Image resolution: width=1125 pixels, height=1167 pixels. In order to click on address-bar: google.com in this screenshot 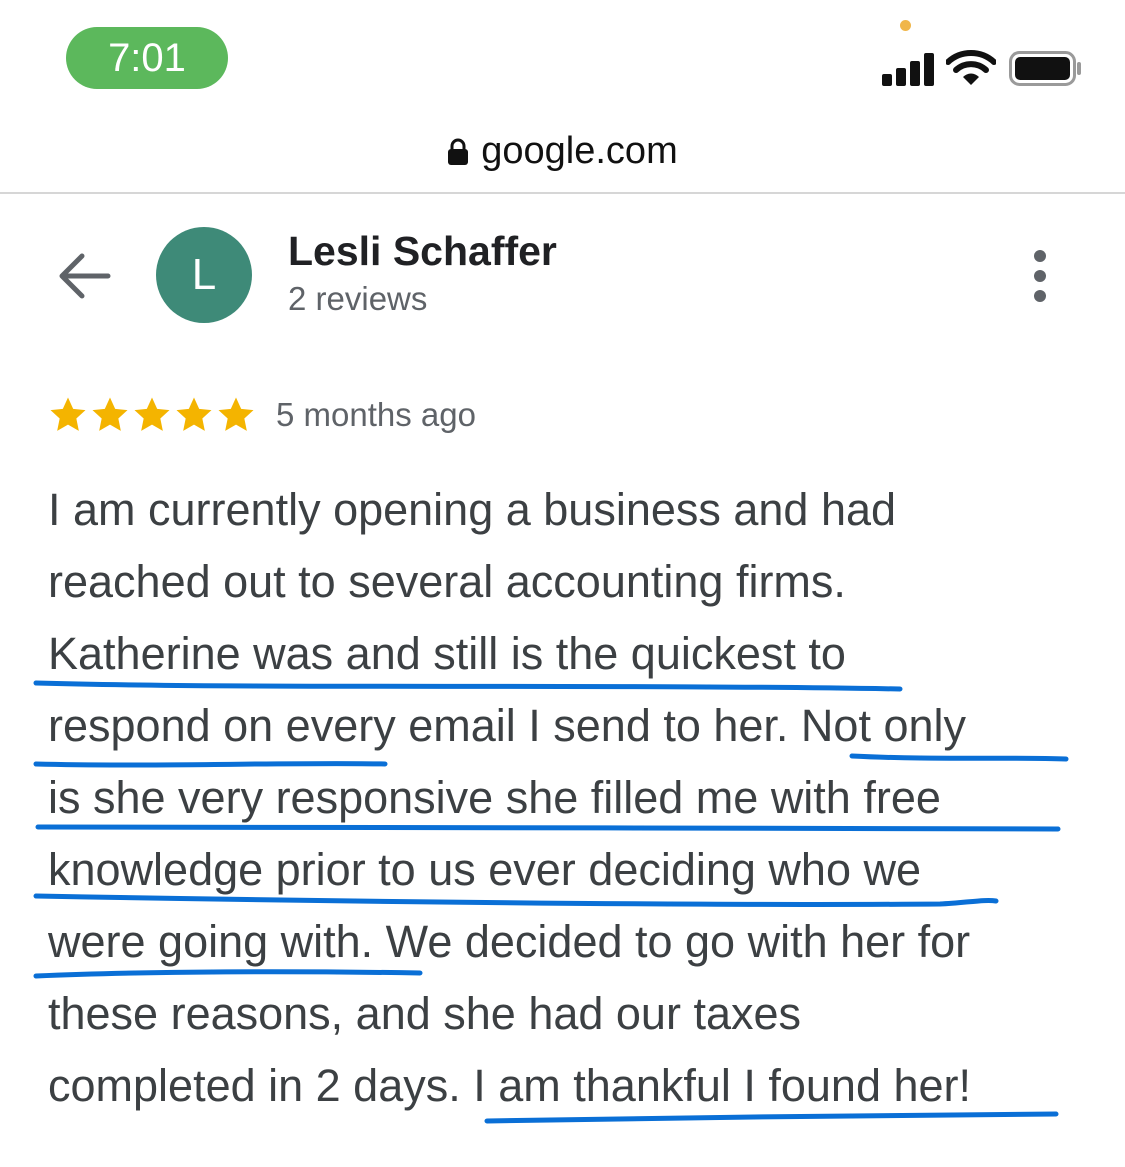, I will do `click(562, 152)`.